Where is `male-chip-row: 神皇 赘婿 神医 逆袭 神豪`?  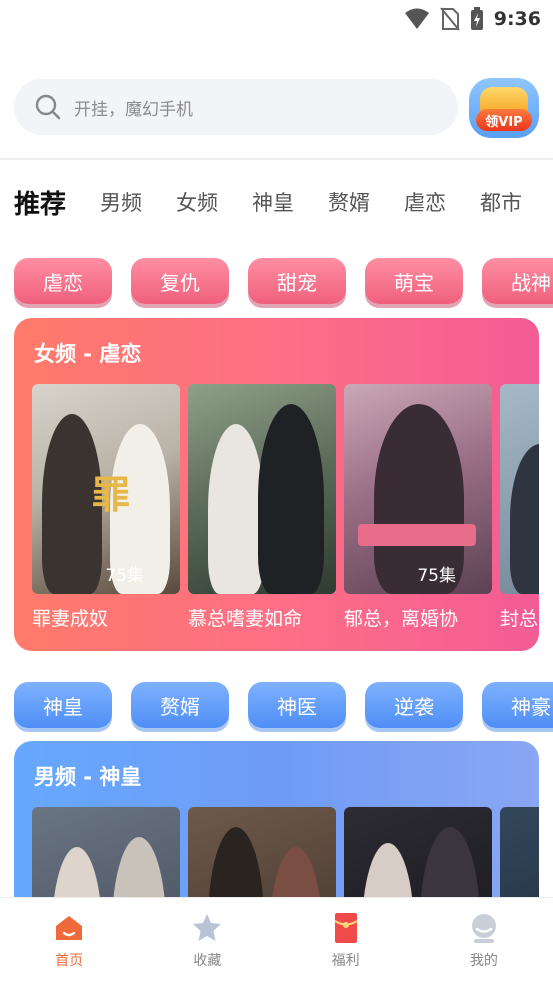 male-chip-row: 神皇 赘婿 神医 逆袭 神豪 is located at coordinates (283, 707).